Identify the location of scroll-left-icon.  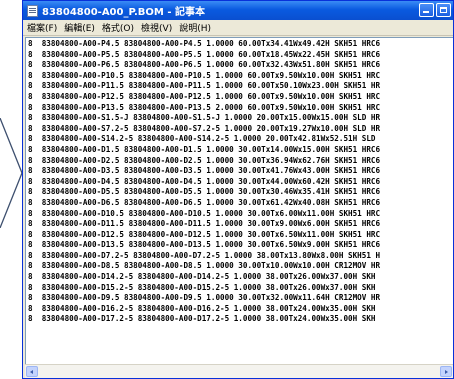
(32, 371).